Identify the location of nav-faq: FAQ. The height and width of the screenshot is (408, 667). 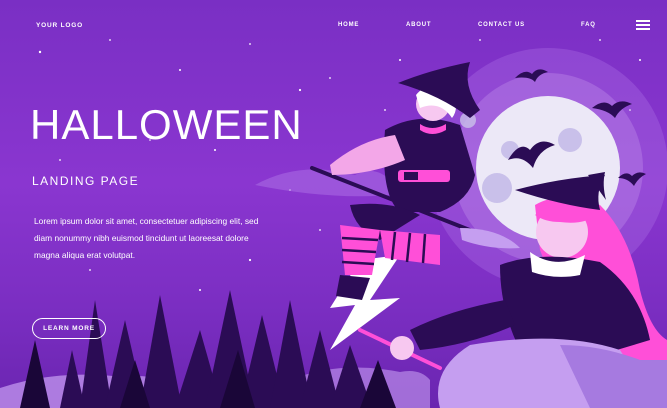
(588, 25).